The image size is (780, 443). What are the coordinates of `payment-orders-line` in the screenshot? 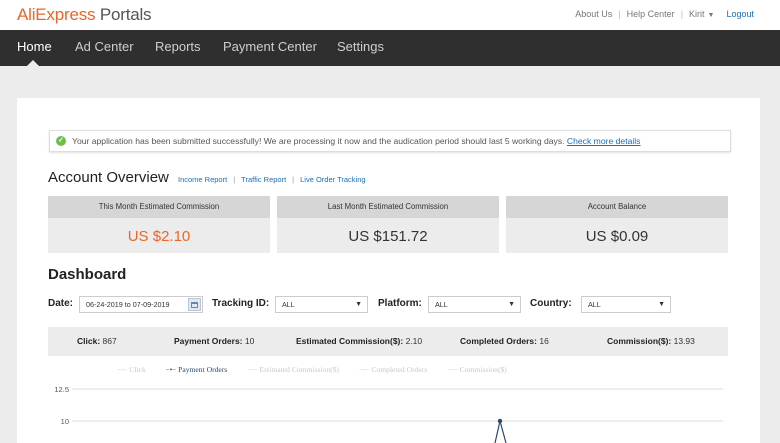 It's located at (500, 431).